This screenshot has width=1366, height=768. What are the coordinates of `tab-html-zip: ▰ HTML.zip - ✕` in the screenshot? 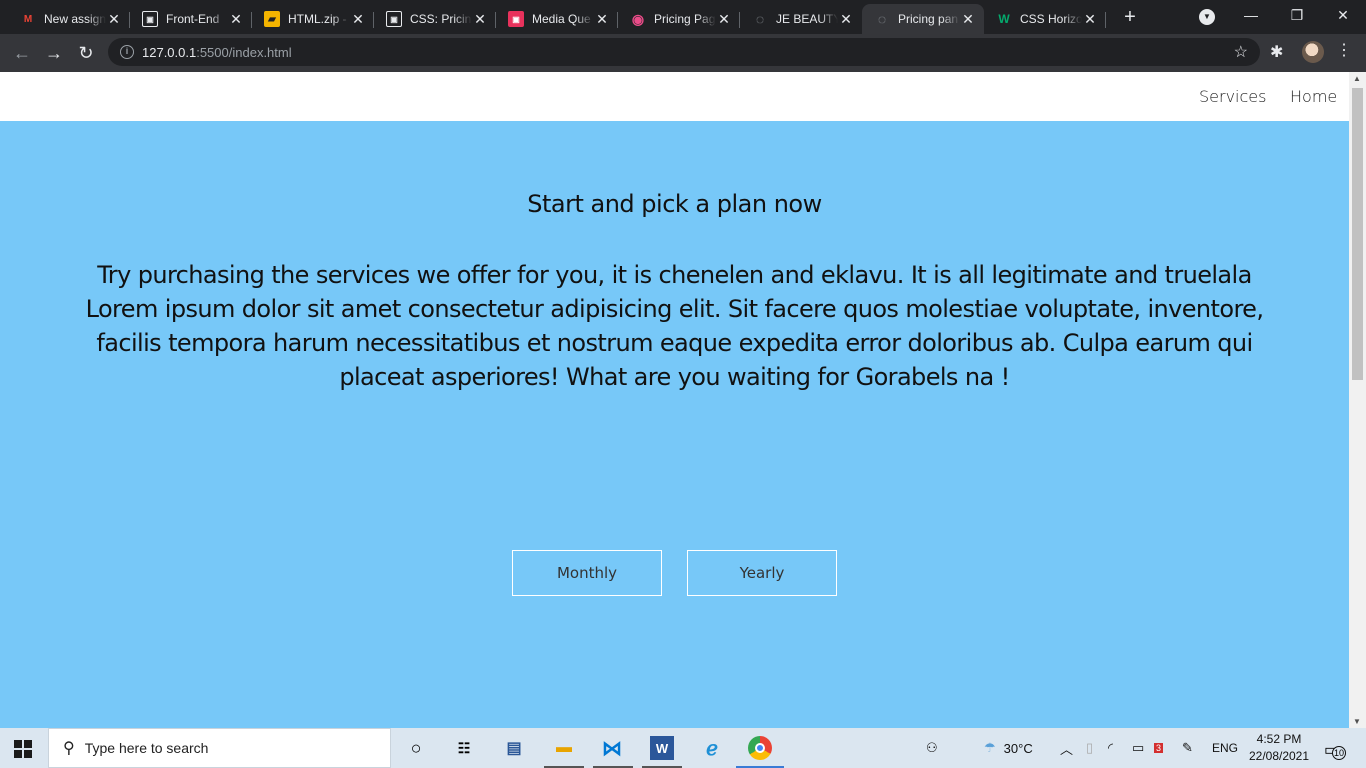 It's located at (313, 19).